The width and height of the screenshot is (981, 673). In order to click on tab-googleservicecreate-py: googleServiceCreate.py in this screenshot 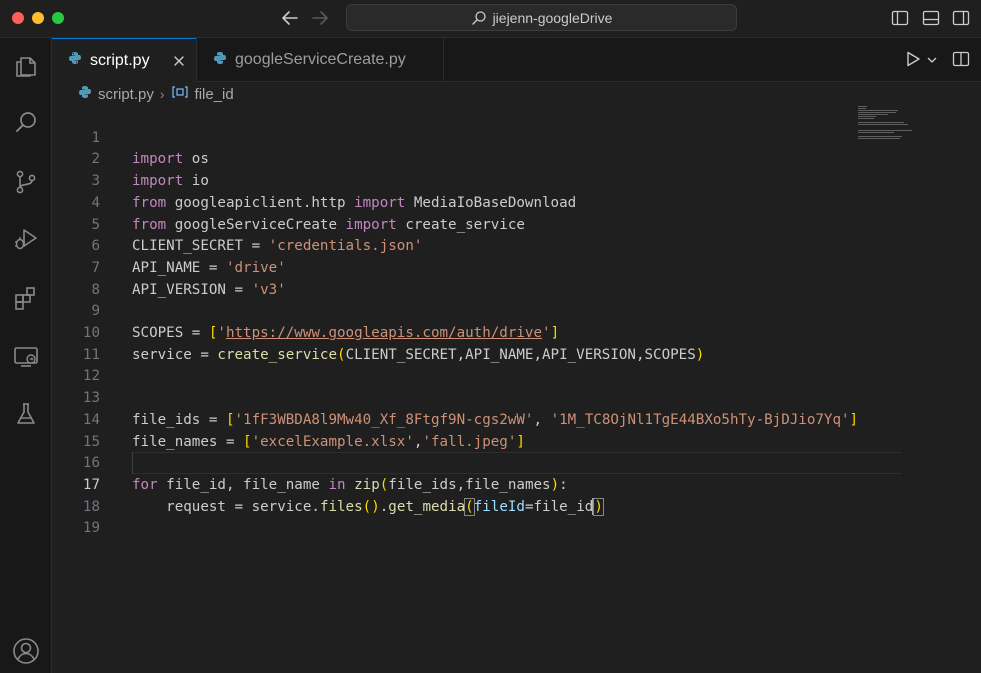, I will do `click(320, 60)`.